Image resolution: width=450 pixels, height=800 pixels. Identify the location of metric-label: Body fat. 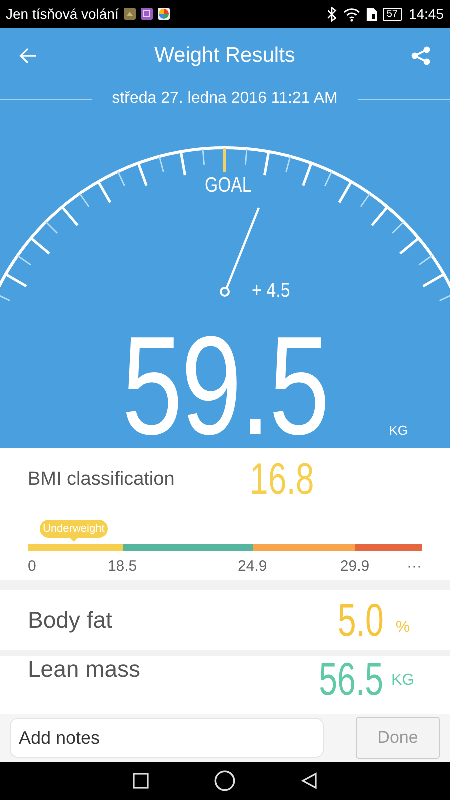
(71, 620).